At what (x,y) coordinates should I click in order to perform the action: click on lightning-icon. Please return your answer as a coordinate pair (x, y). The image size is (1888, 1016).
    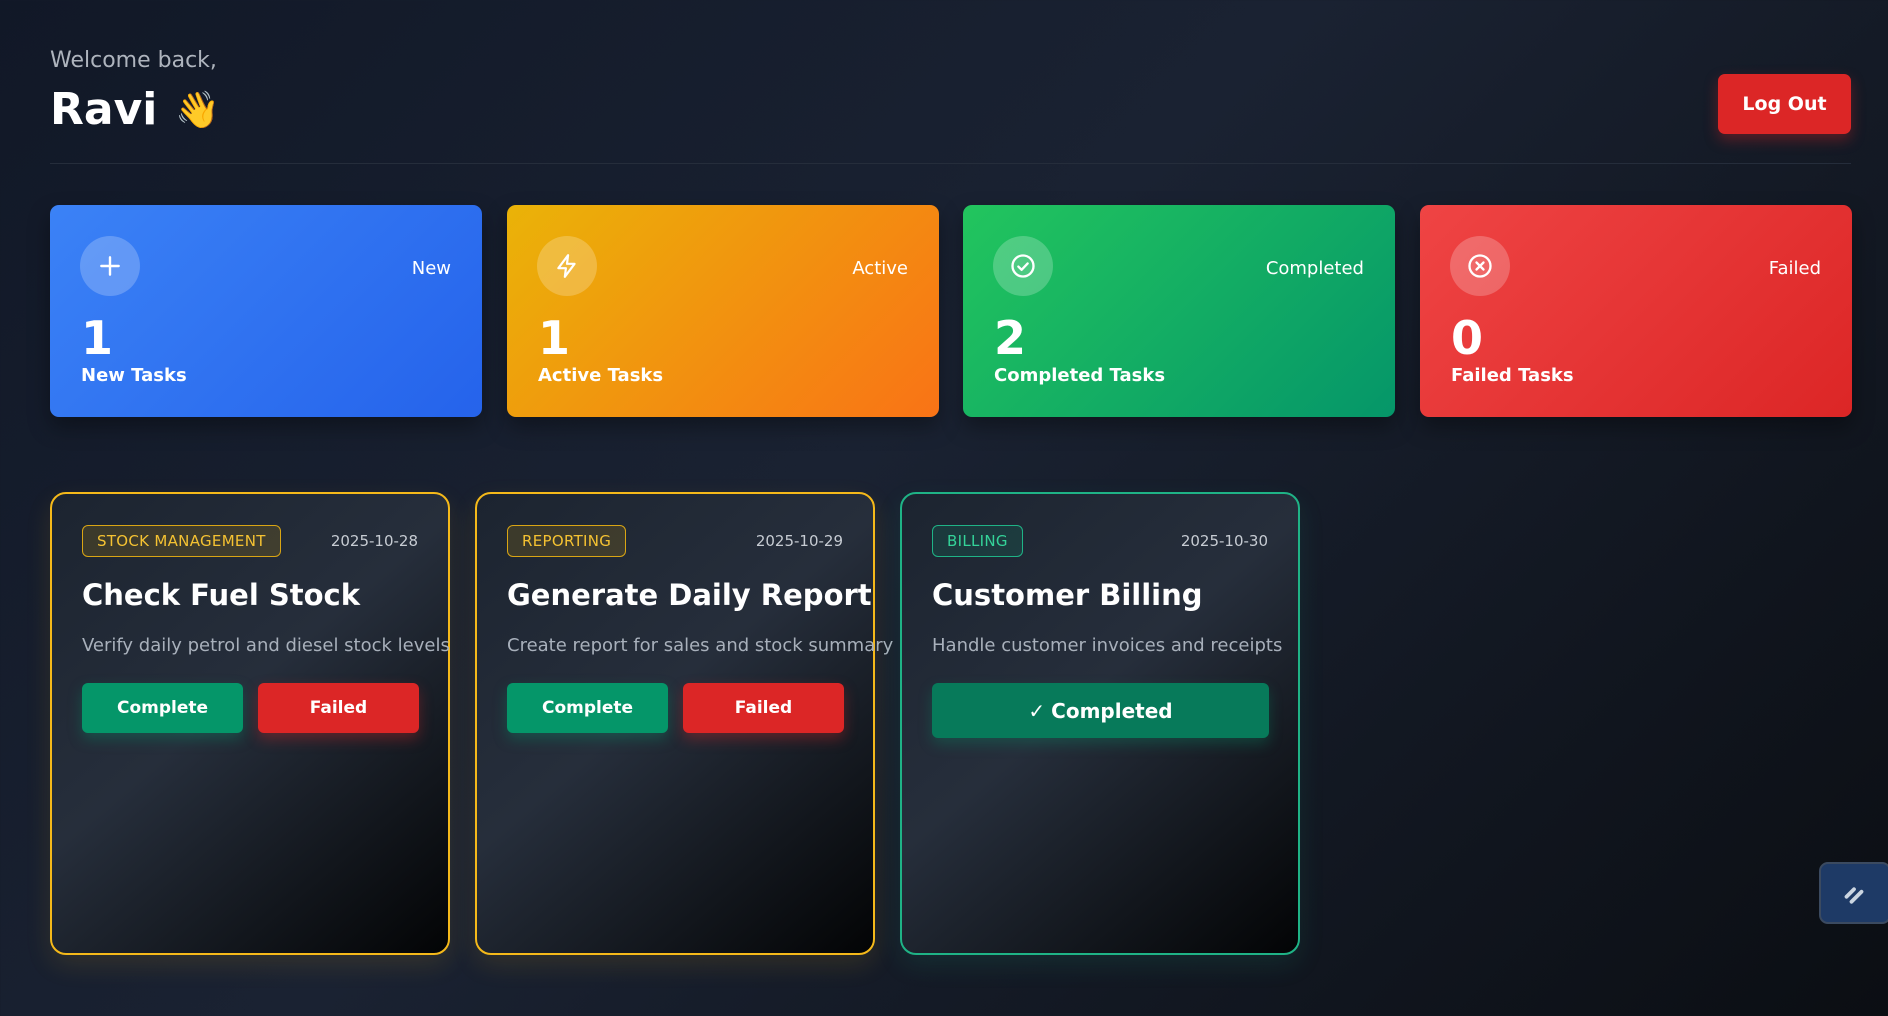
    Looking at the image, I should click on (567, 266).